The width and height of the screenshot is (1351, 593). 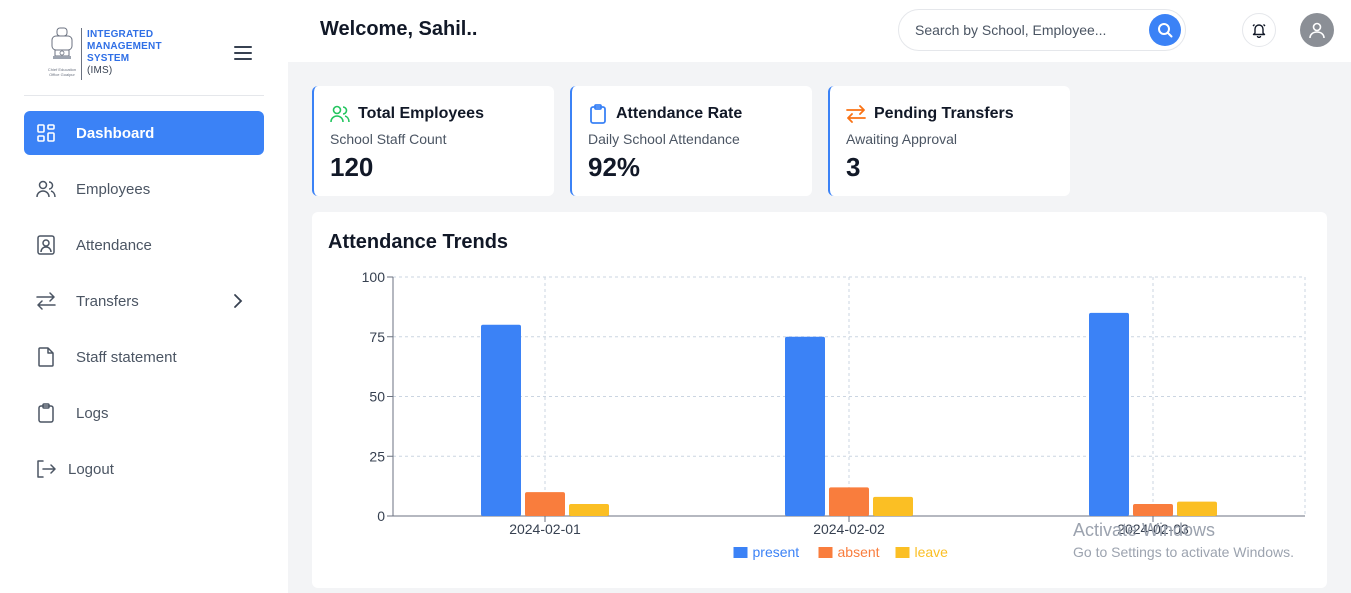 I want to click on search-box, so click(x=1042, y=30).